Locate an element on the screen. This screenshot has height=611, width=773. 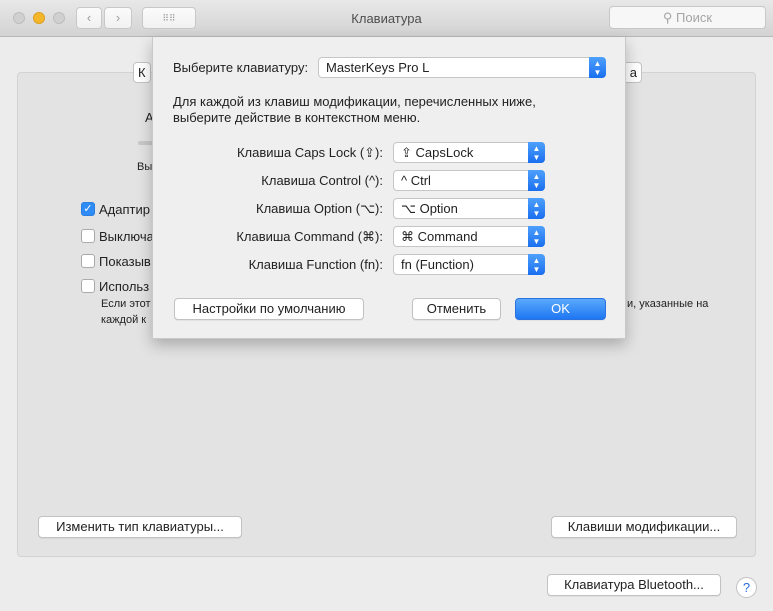
sheet-description: выберите действие в контекстном меню. is located at coordinates (297, 117).